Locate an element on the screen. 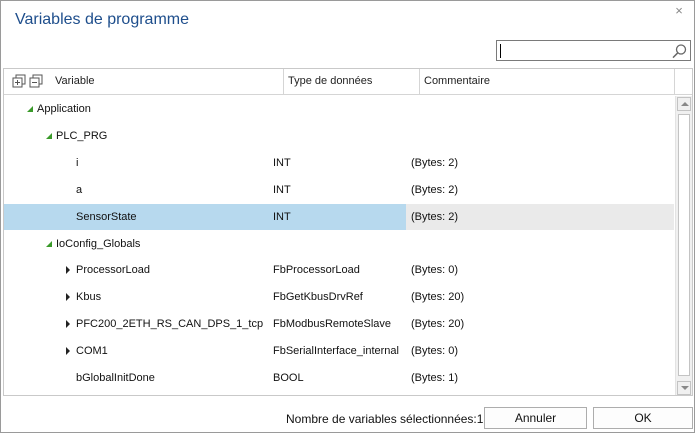  tree-row: IoConfig_Globals is located at coordinates (339, 244).